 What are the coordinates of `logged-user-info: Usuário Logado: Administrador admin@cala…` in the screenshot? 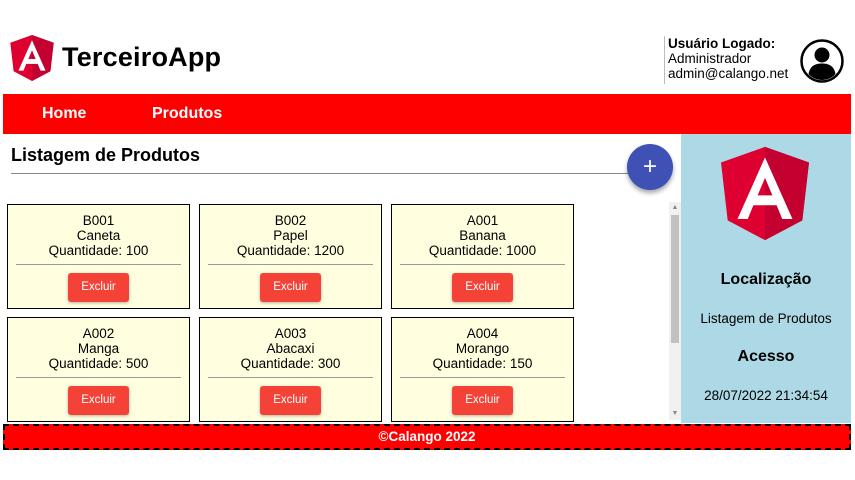 It's located at (726, 60).